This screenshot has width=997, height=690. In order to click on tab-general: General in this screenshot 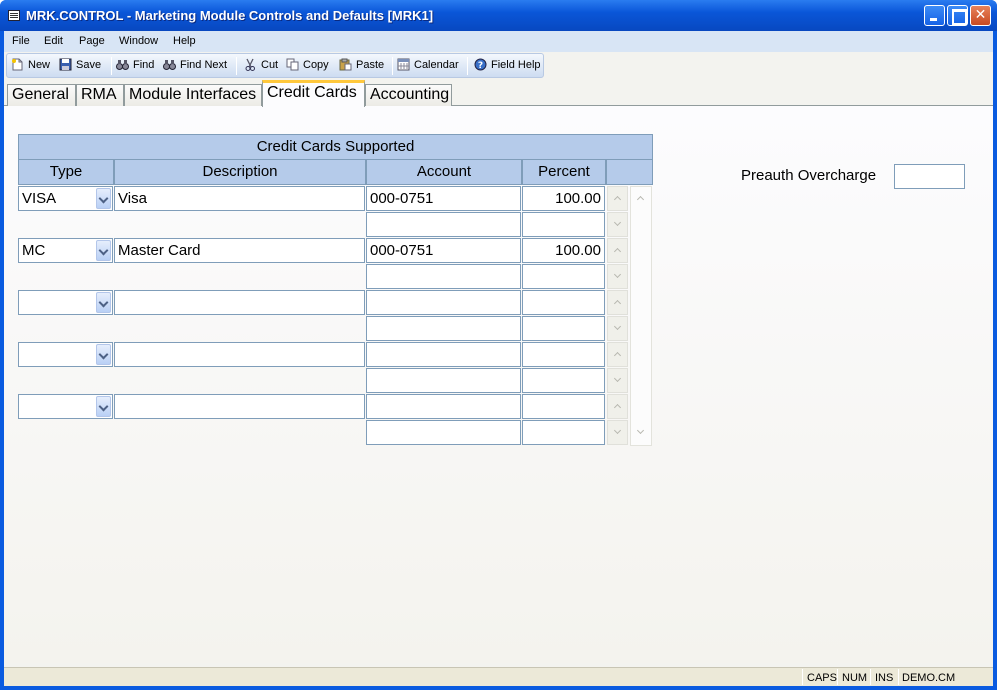, I will do `click(41, 95)`.